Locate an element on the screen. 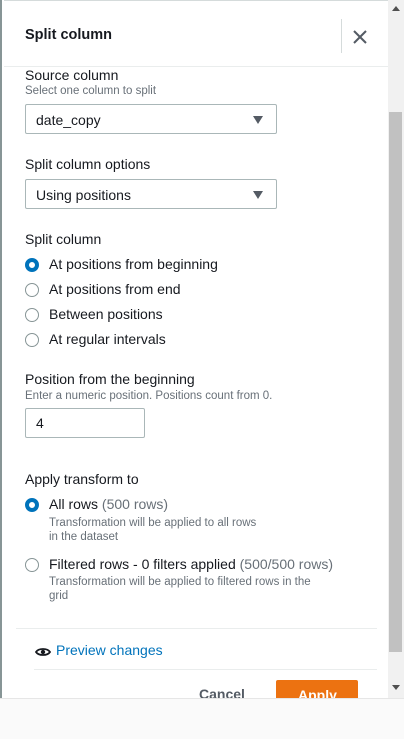  close-button is located at coordinates (360, 37).